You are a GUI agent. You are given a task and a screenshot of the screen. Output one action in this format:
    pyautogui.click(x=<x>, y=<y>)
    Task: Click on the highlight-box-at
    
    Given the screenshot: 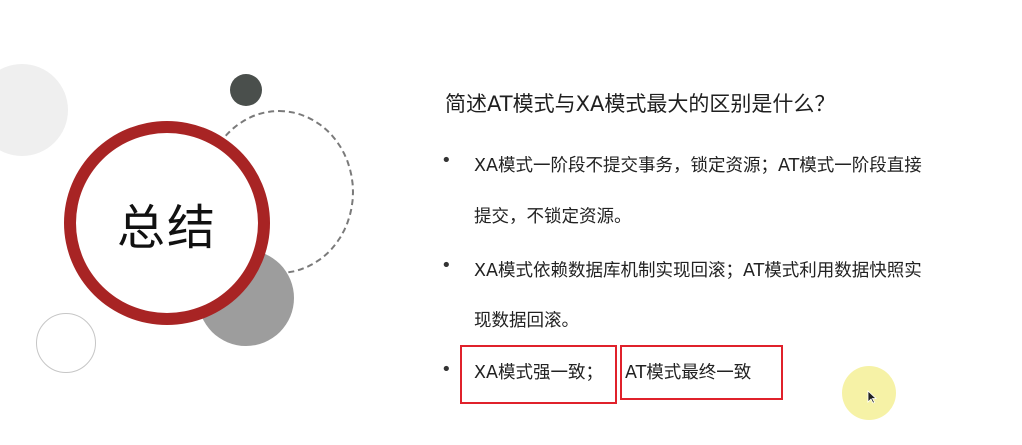 What is the action you would take?
    pyautogui.click(x=701, y=372)
    